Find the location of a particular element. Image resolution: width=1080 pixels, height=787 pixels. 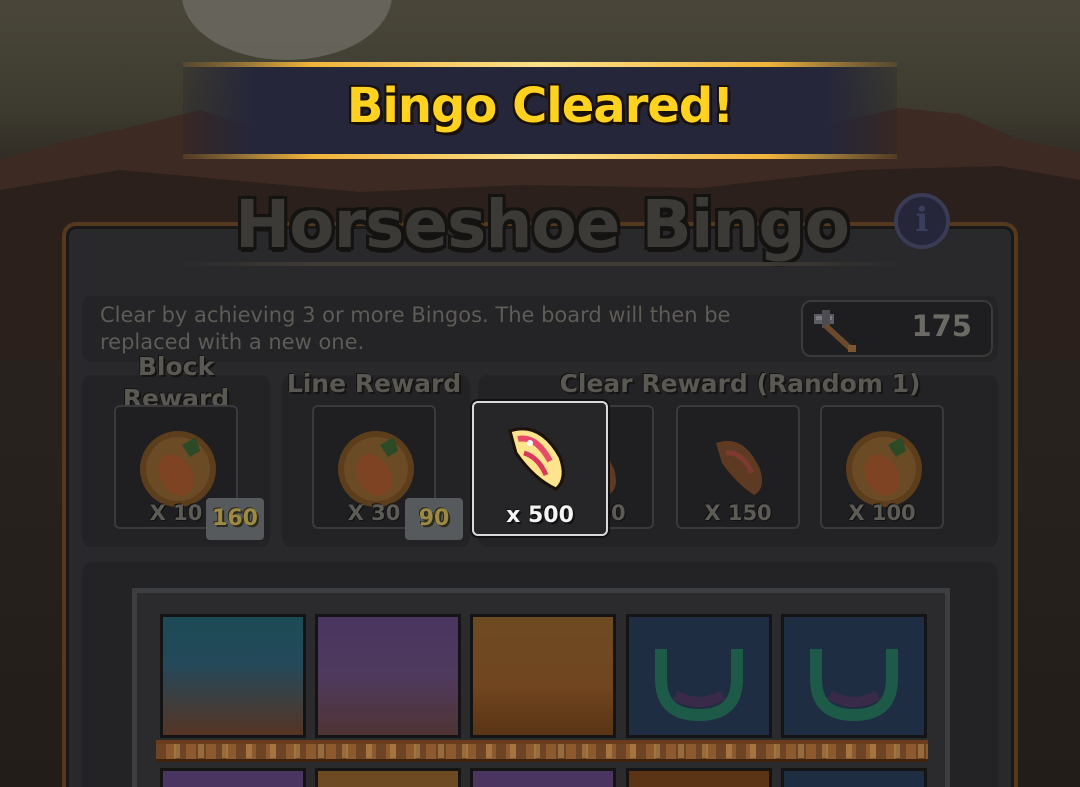

clear-reward-slot-2: X 150 is located at coordinates (738, 467).